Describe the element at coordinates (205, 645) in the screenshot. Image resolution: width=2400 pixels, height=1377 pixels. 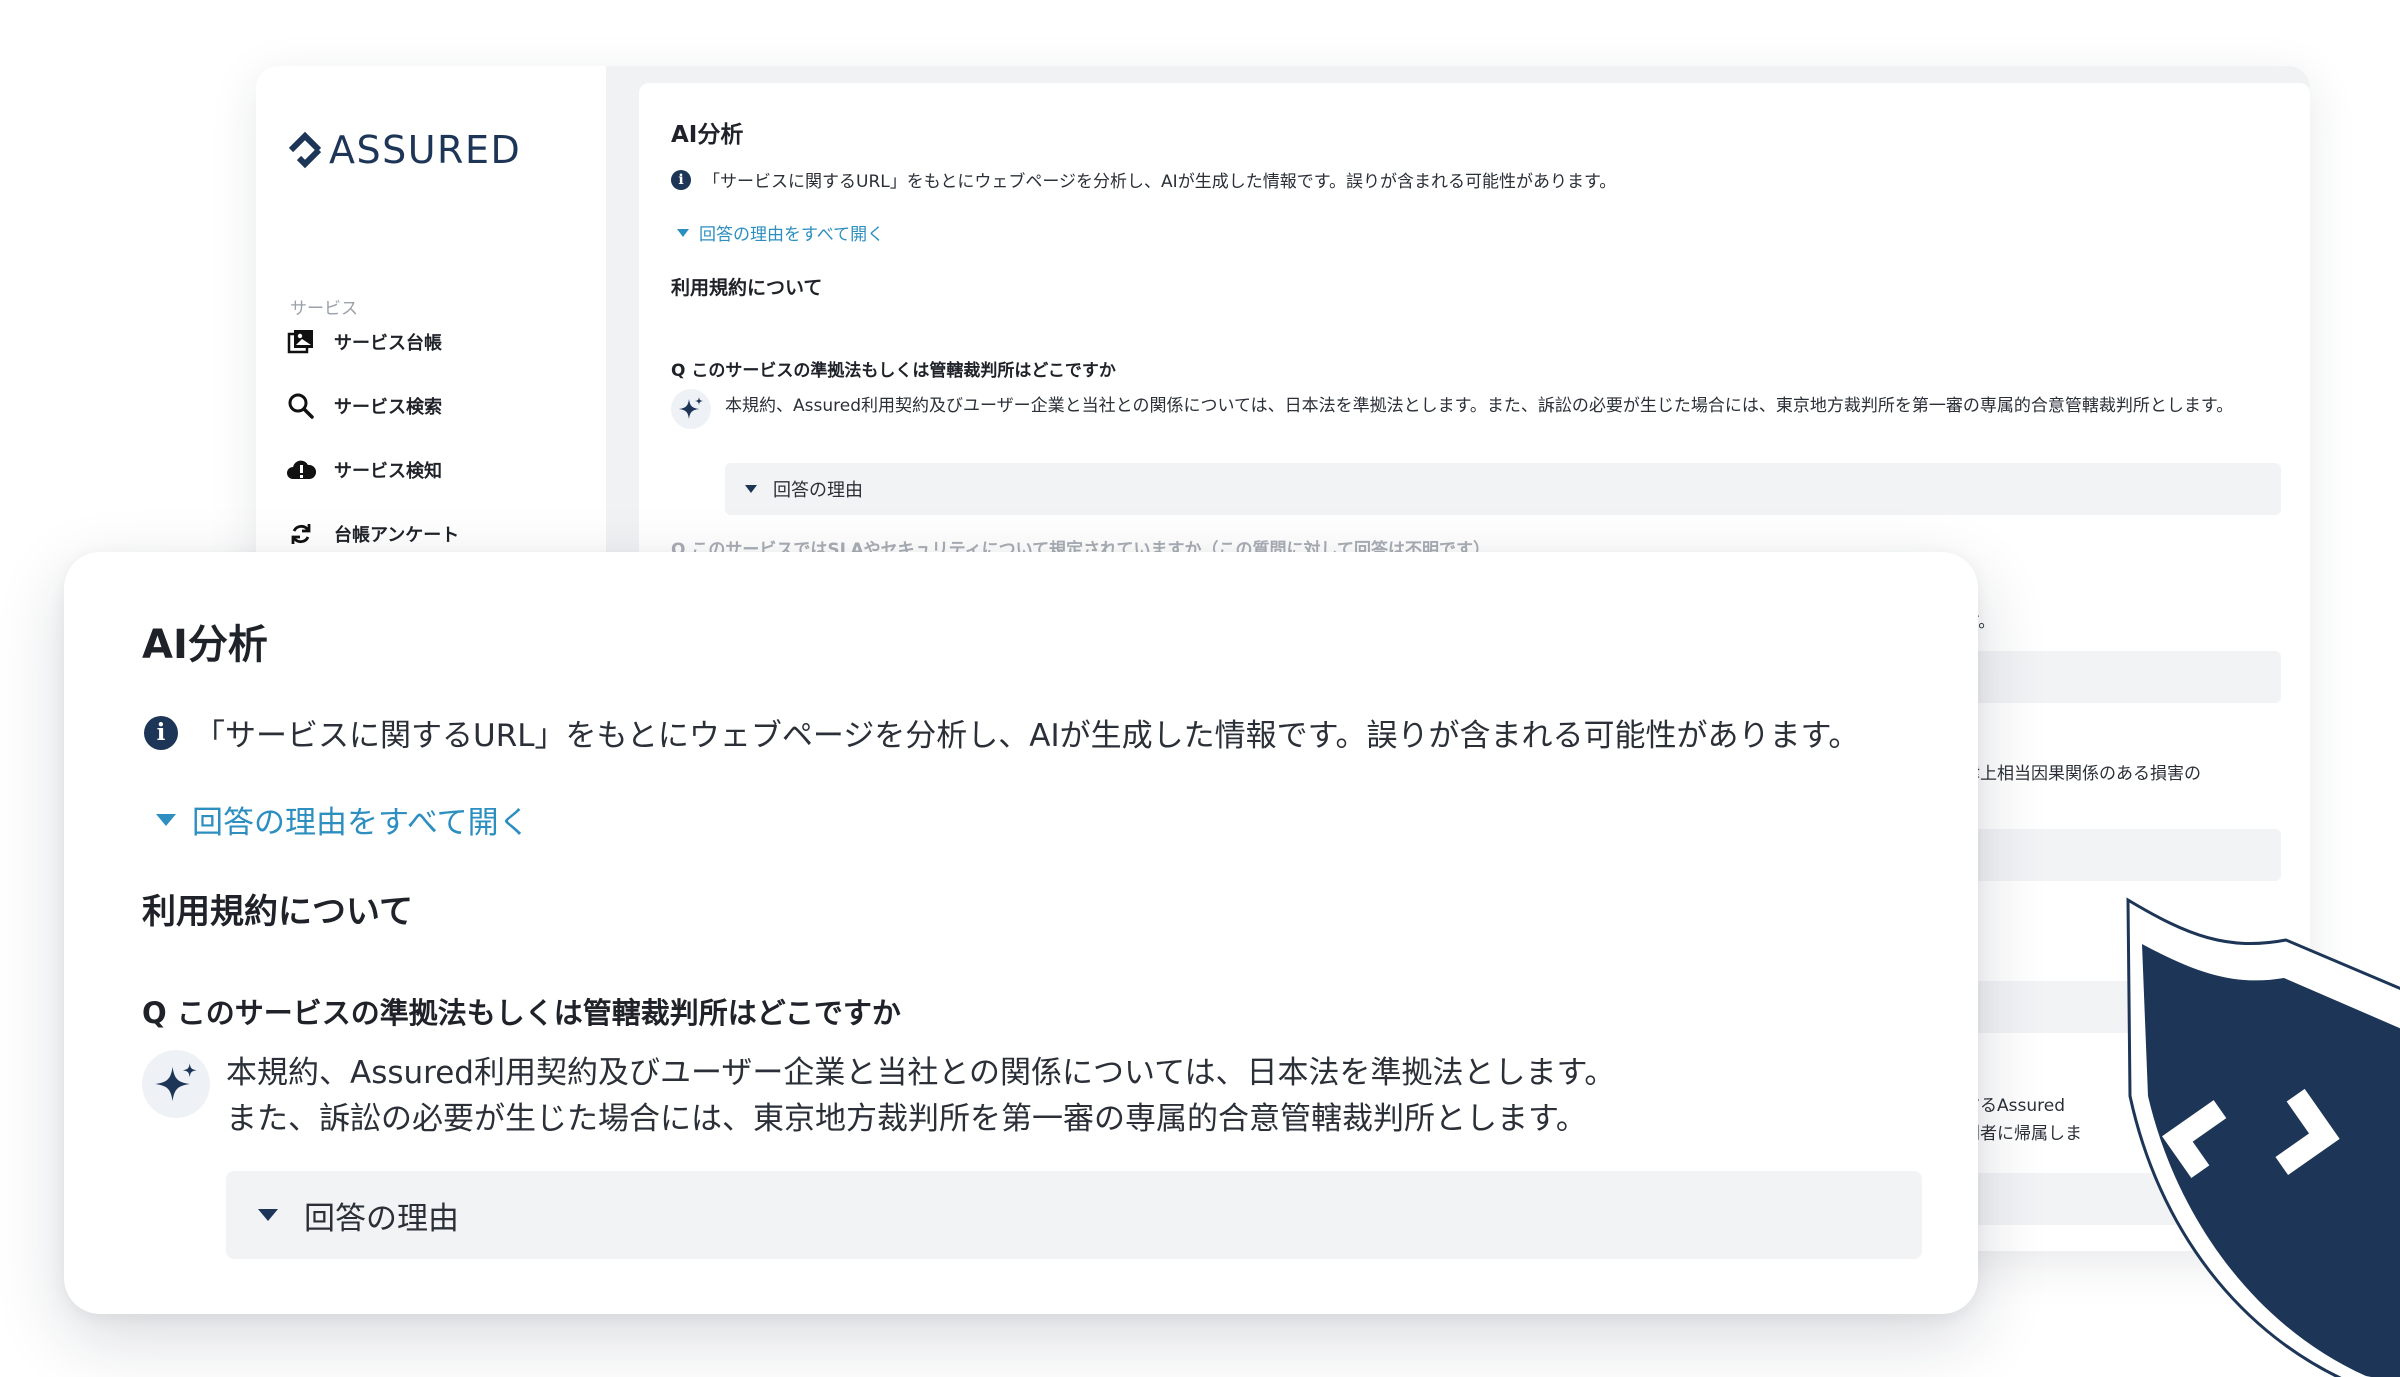
I see `card-title: AI分析` at that location.